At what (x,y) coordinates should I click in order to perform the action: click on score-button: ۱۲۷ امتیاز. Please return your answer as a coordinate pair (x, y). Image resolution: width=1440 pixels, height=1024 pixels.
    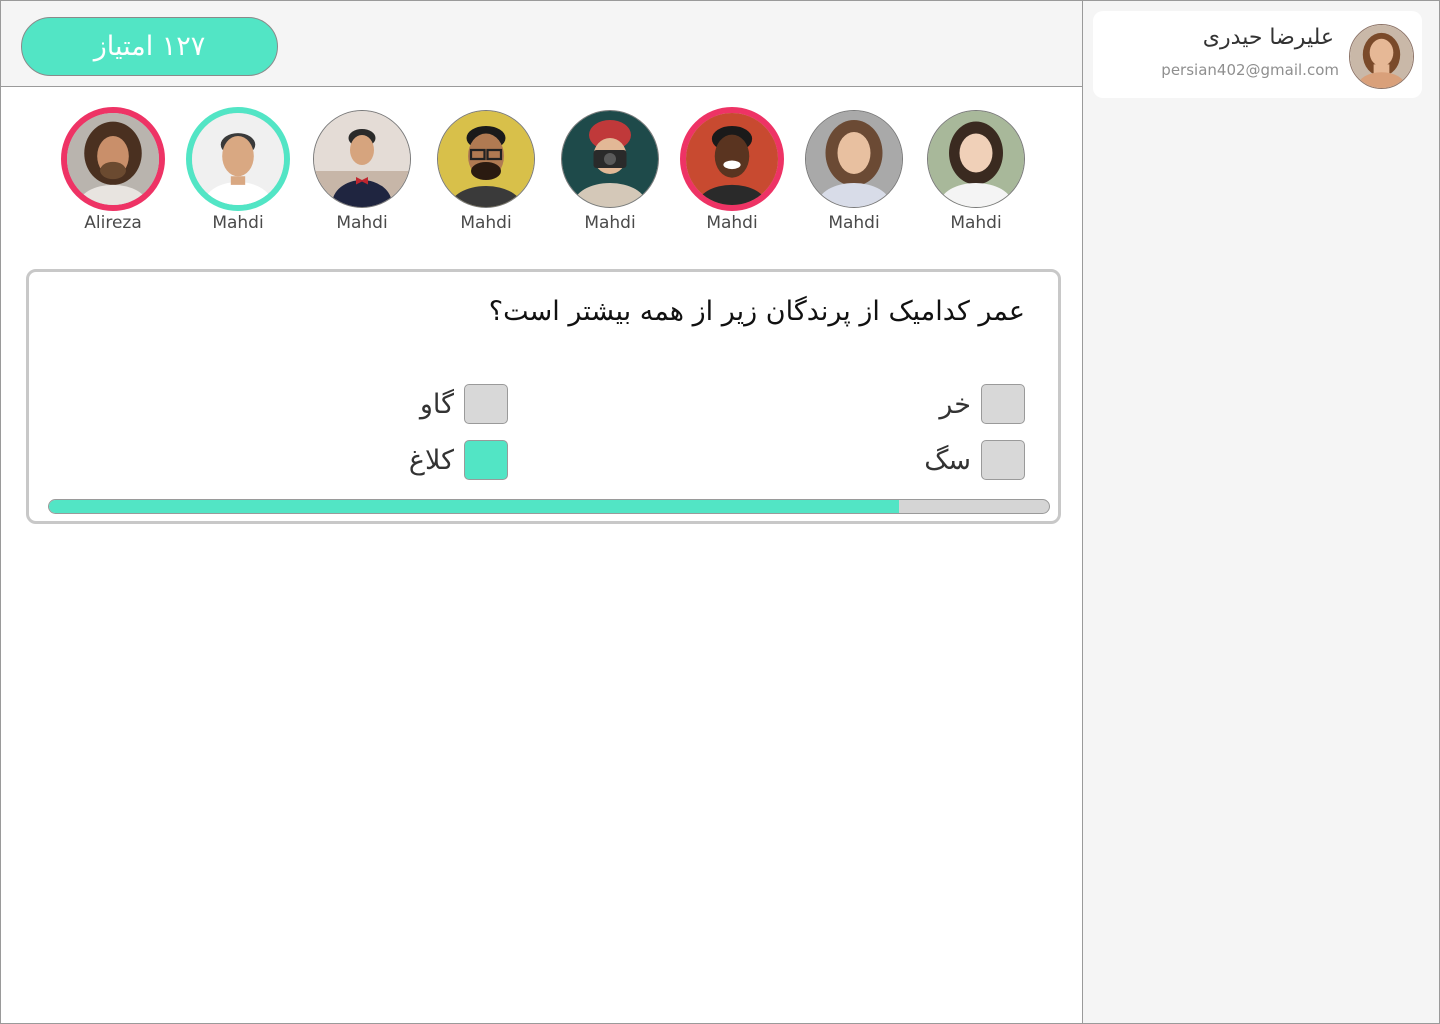
    Looking at the image, I should click on (149, 46).